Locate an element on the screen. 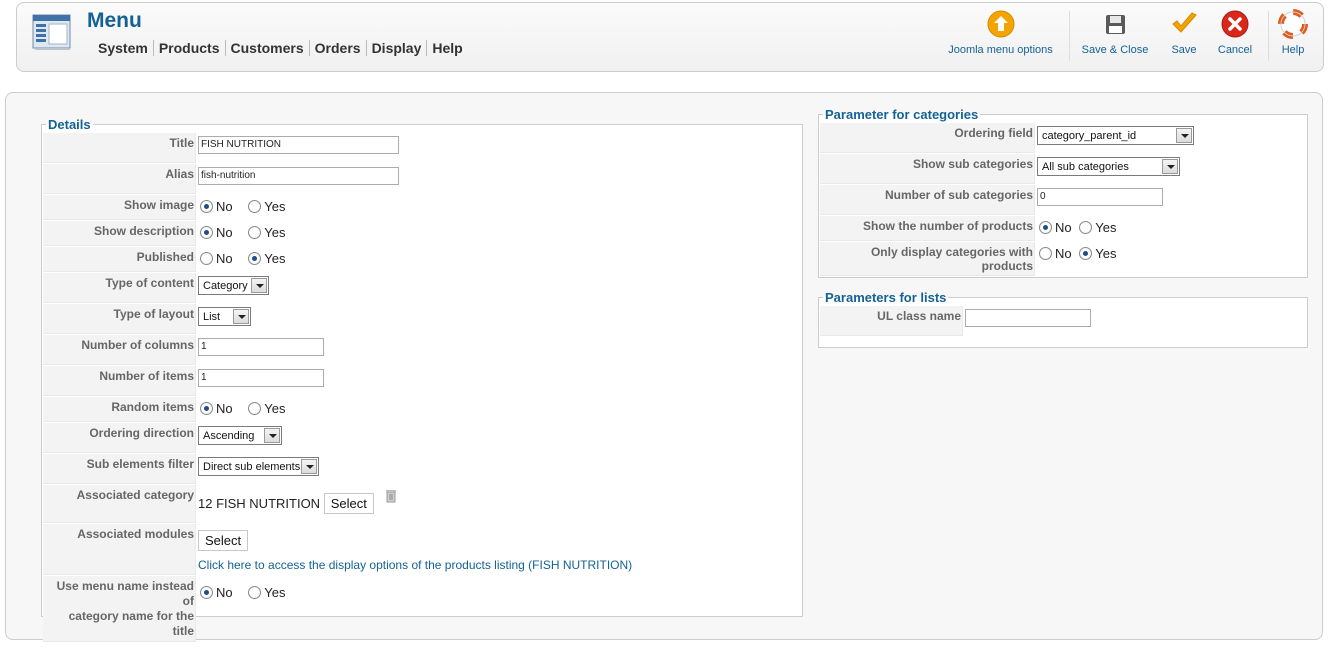 This screenshot has width=1337, height=657. published-yes-radio is located at coordinates (255, 259).